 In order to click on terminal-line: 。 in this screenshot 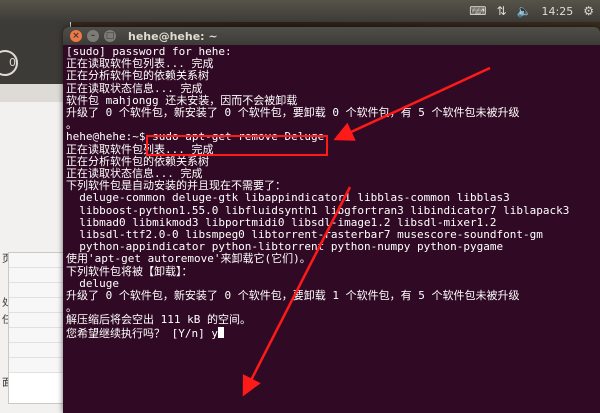, I will do `click(71, 125)`.